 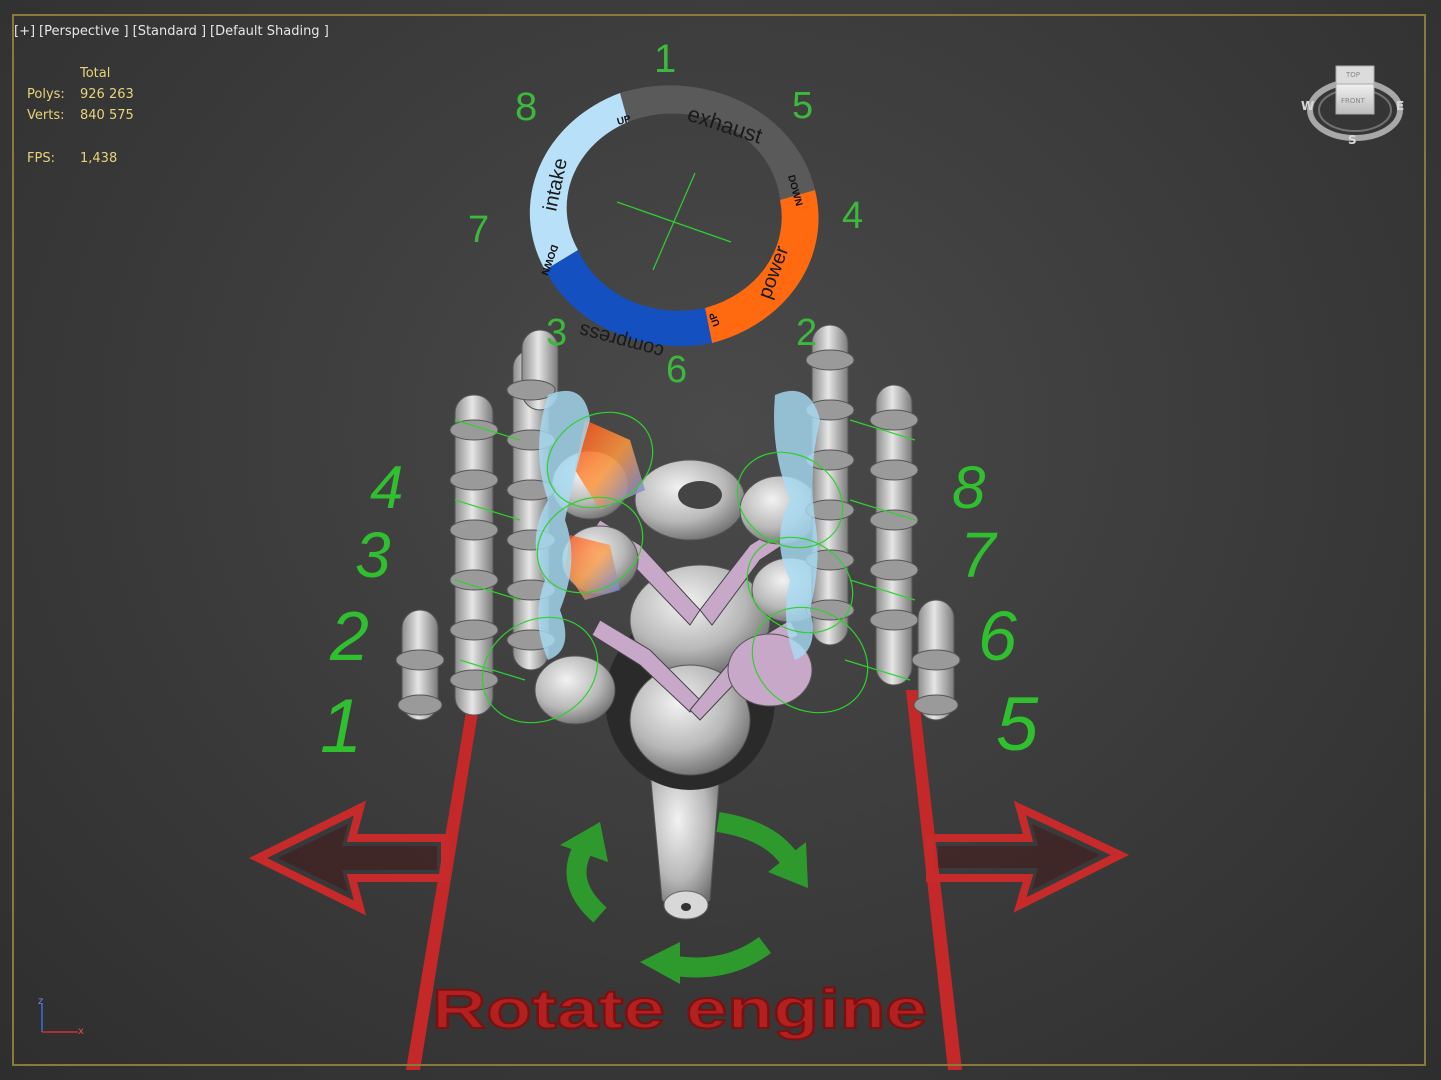 What do you see at coordinates (1352, 140) in the screenshot?
I see `compass-s: S` at bounding box center [1352, 140].